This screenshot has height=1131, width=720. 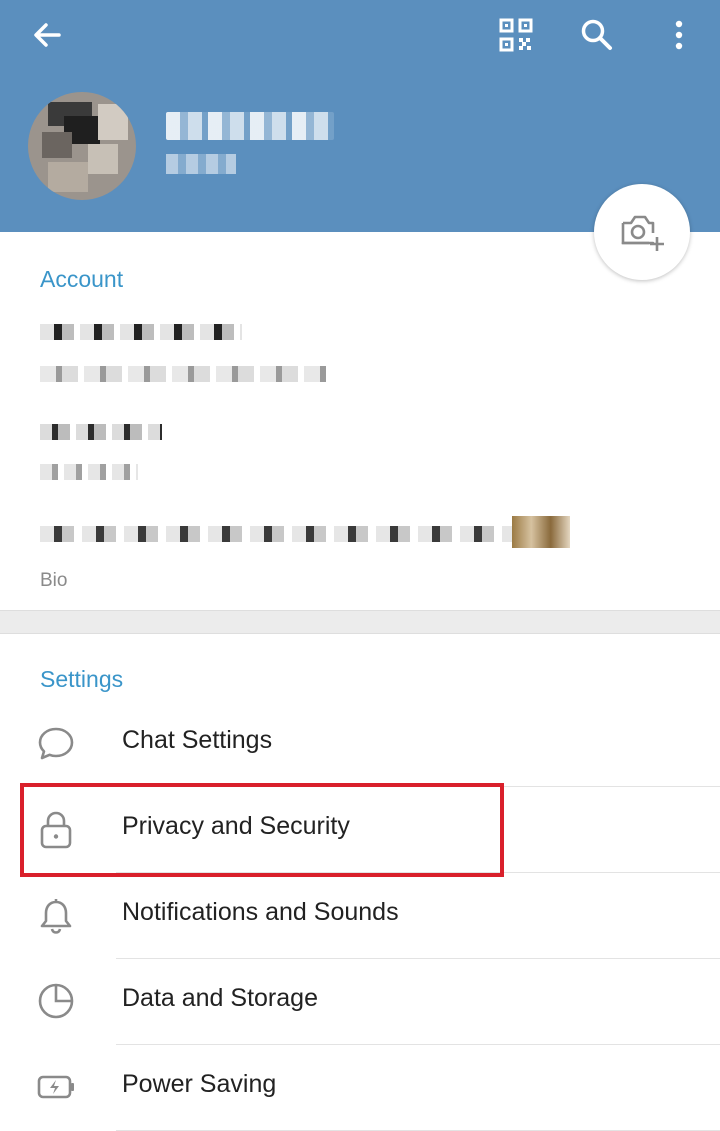 What do you see at coordinates (201, 164) in the screenshot?
I see `profile-status-redacted` at bounding box center [201, 164].